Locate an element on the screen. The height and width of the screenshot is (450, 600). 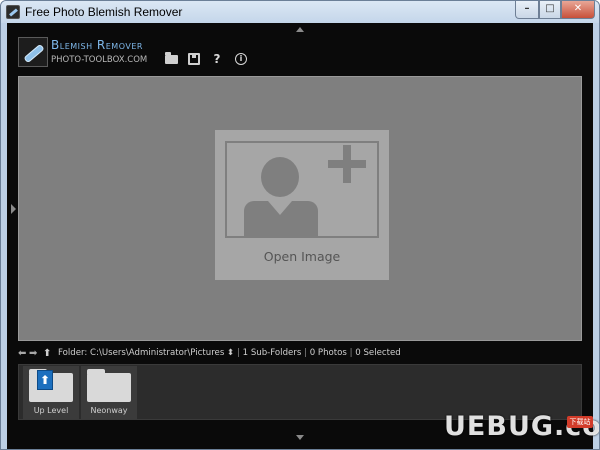
back-arrow-icon: ⬅ is located at coordinates (23, 354).